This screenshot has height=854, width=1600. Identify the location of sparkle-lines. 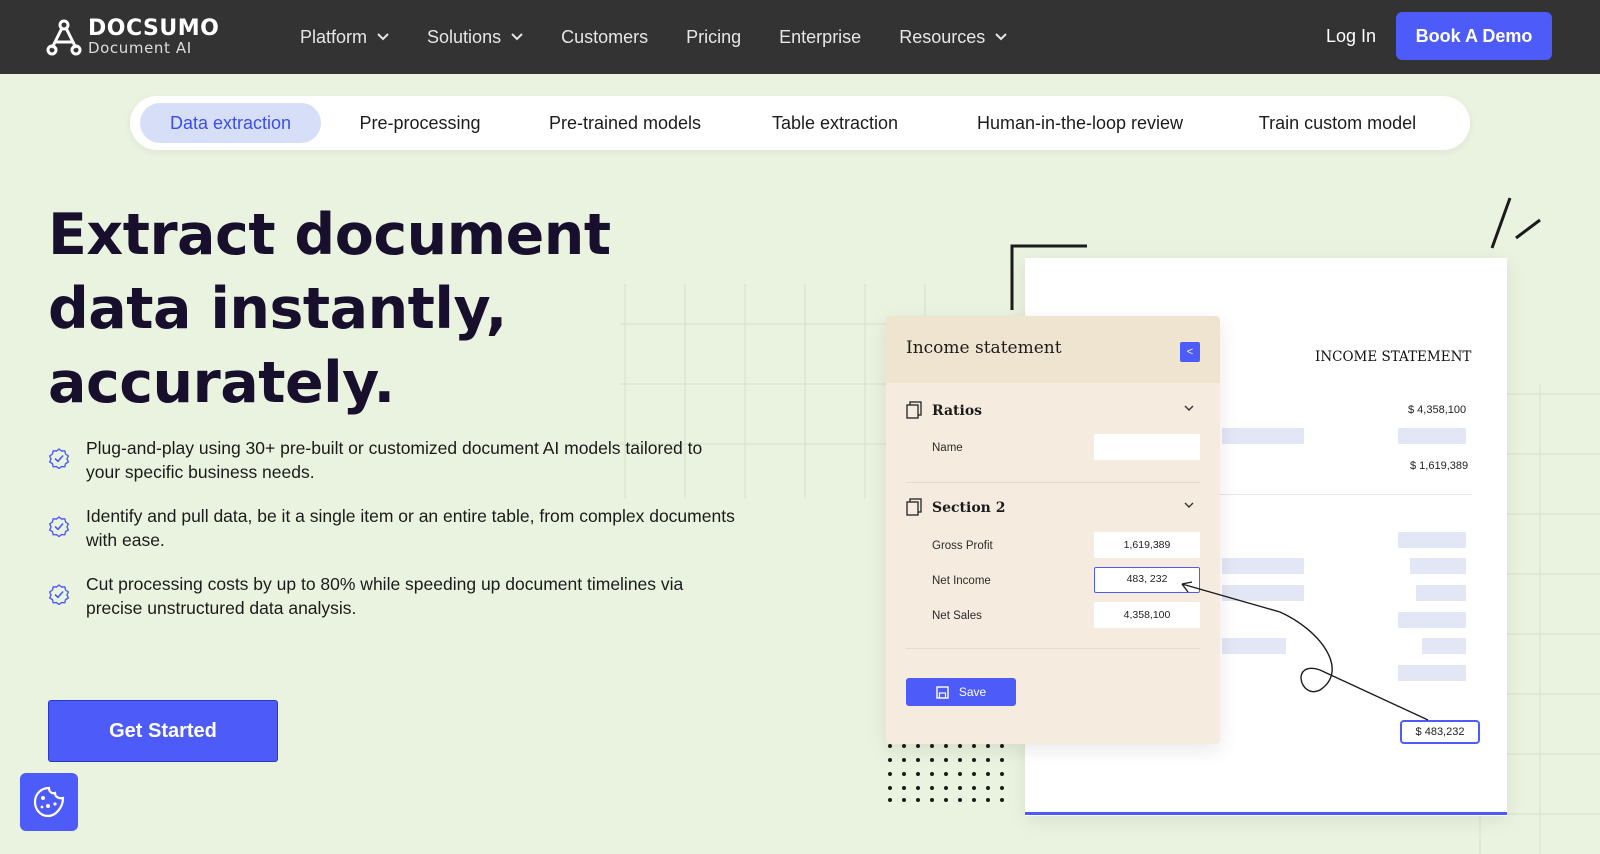
(1515, 223).